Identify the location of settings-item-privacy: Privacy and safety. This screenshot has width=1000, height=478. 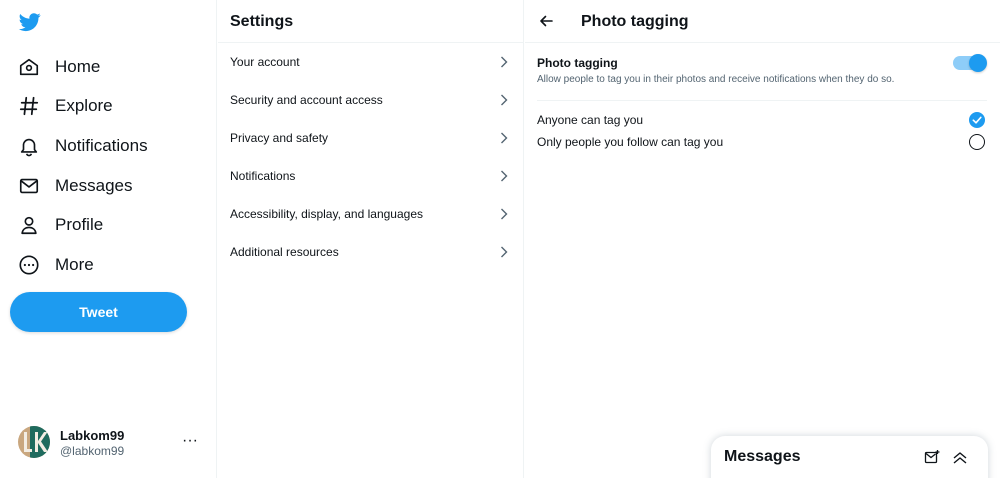
(370, 138).